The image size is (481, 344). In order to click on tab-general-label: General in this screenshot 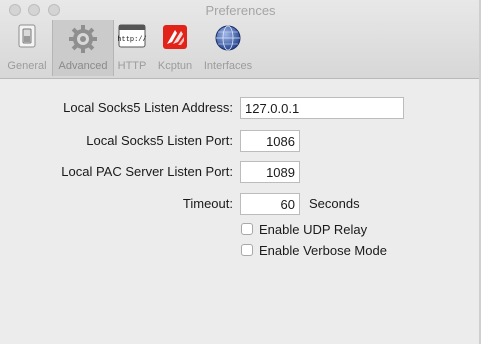, I will do `click(27, 66)`.